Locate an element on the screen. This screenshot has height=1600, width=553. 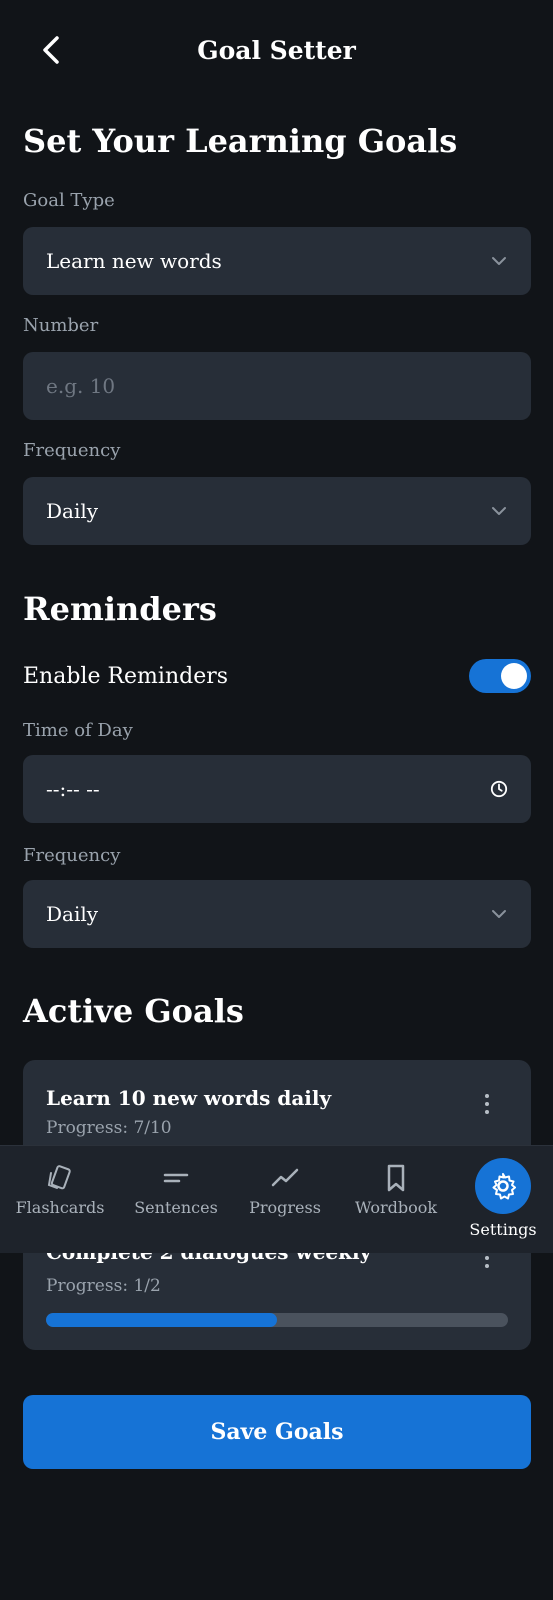
nav-item-progress: Progress is located at coordinates (285, 1200).